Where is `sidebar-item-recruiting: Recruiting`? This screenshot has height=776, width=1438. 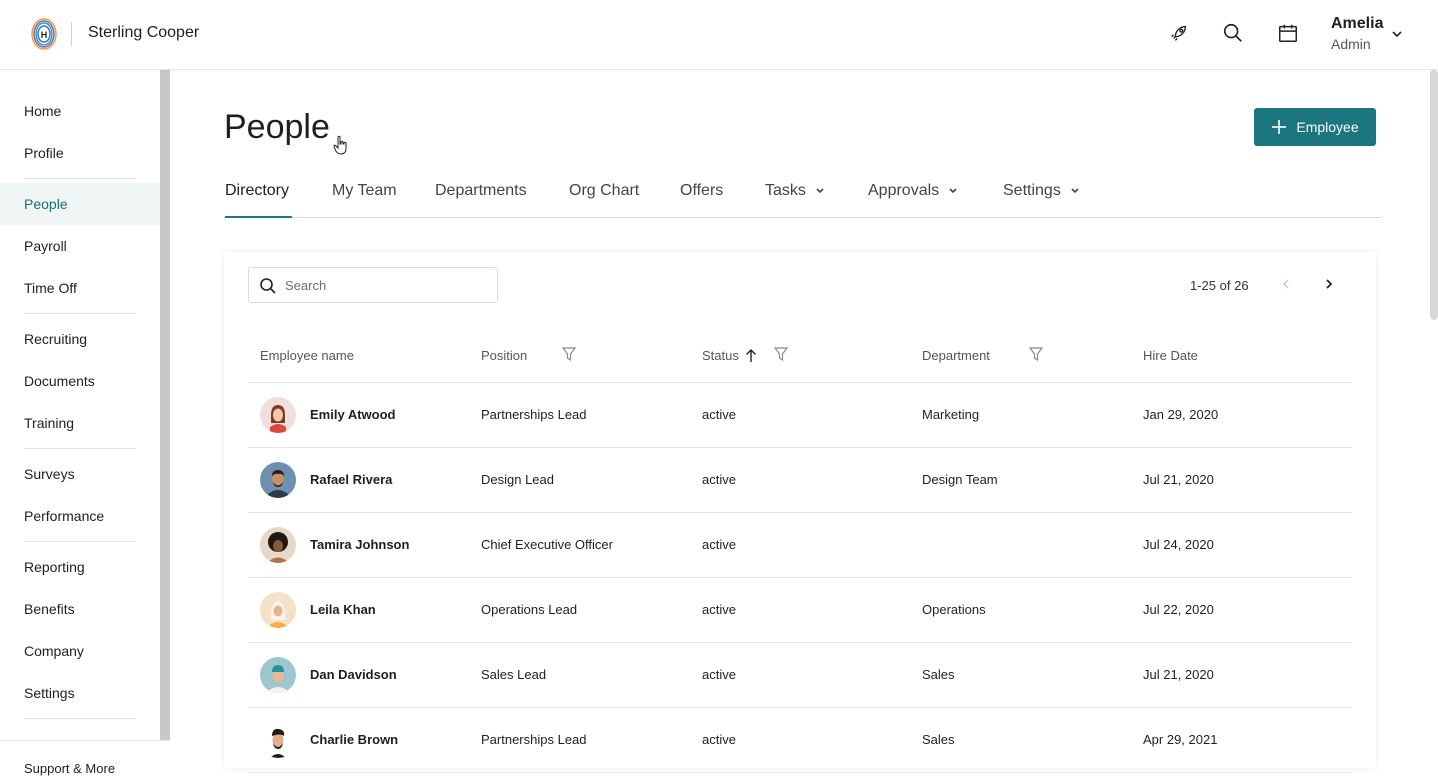
sidebar-item-recruiting: Recruiting is located at coordinates (80, 339).